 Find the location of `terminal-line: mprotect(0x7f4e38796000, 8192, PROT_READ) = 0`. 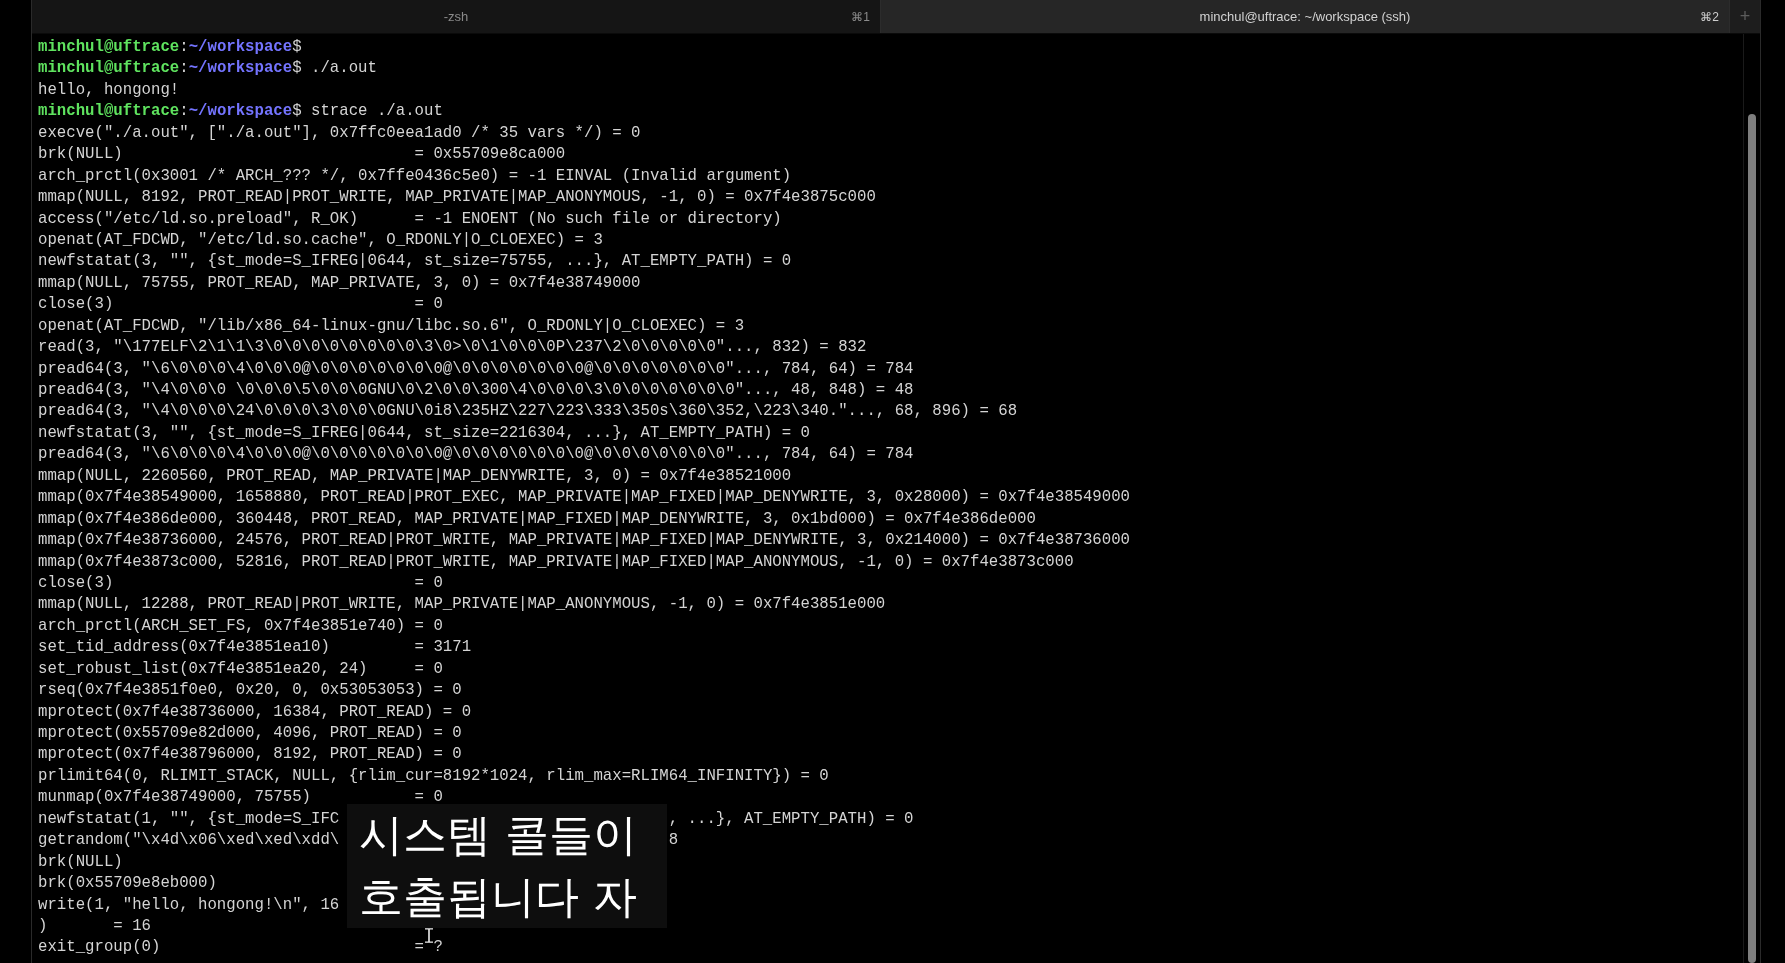

terminal-line: mprotect(0x7f4e38796000, 8192, PROT_READ) = 0 is located at coordinates (250, 755).